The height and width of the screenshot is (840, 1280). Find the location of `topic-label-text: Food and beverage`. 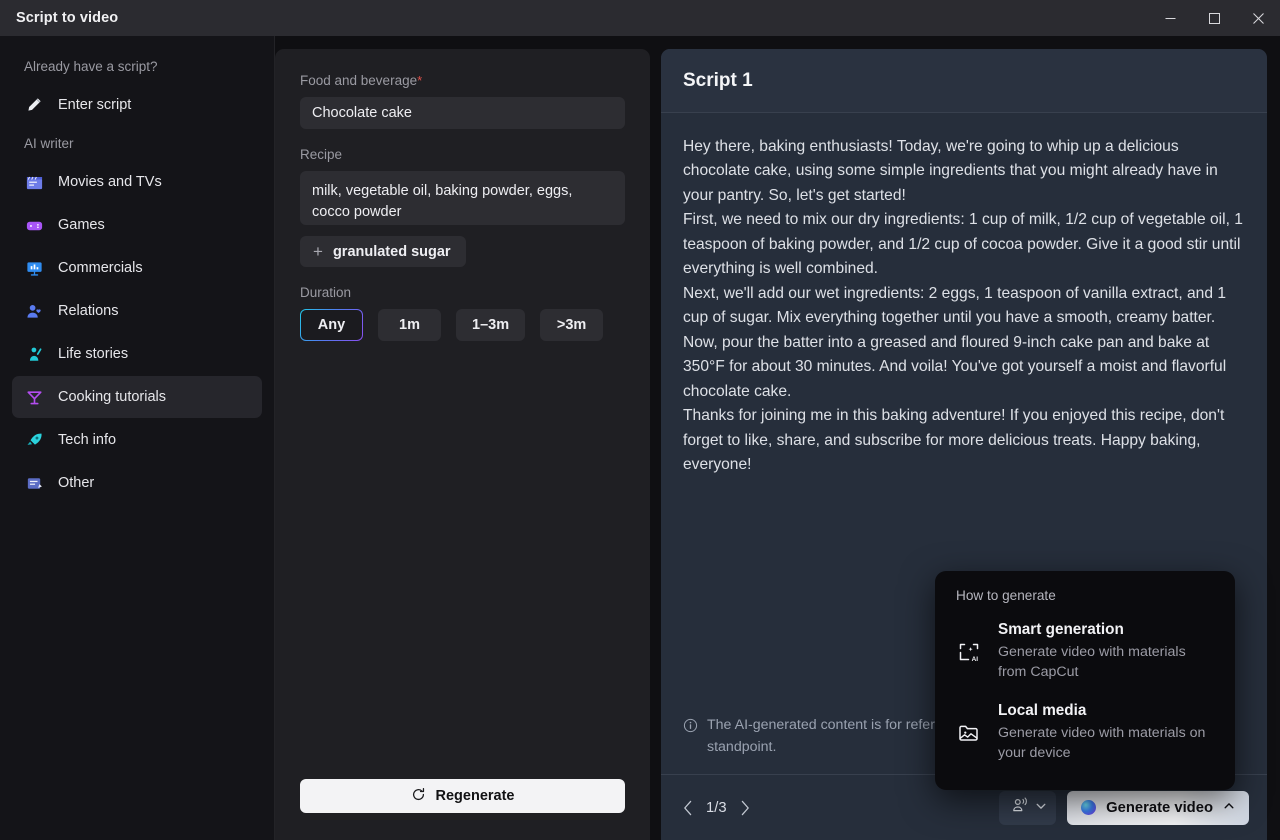

topic-label-text: Food and beverage is located at coordinates (359, 80).